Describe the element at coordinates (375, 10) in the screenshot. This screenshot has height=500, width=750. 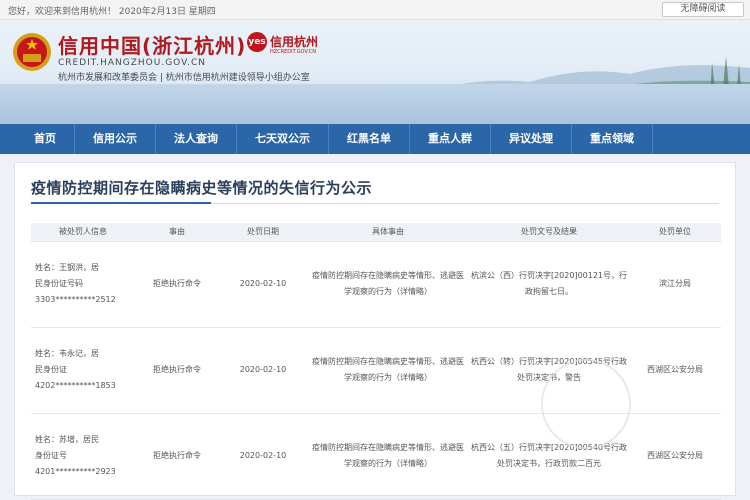
I see `top-bar: 您好，欢迎来到信用杭州！ 2020年2月13日 星期四 无障碍阅读` at that location.